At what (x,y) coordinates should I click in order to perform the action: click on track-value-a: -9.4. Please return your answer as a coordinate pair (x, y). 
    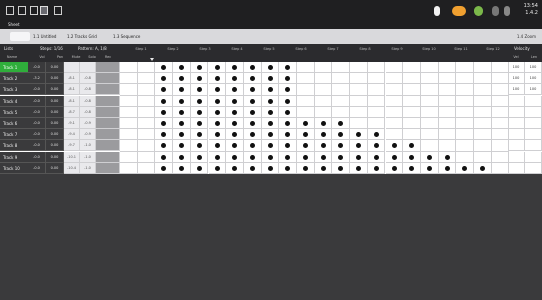
    Looking at the image, I should click on (72, 135).